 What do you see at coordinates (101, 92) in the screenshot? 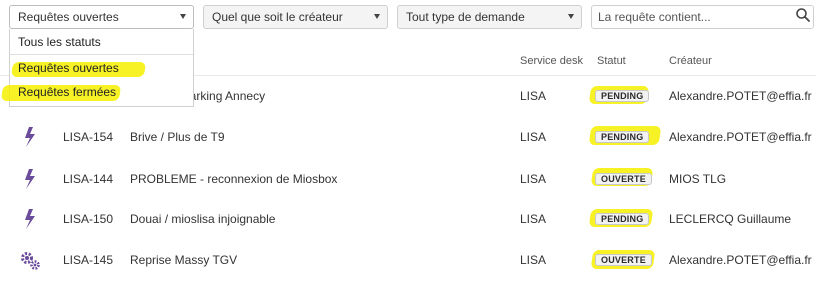
I see `menu-item-closed-requests: Requêtes fermées` at bounding box center [101, 92].